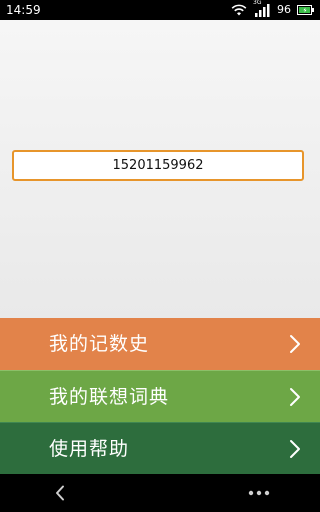  I want to click on menu-item-label: 使用帮助, so click(89, 449).